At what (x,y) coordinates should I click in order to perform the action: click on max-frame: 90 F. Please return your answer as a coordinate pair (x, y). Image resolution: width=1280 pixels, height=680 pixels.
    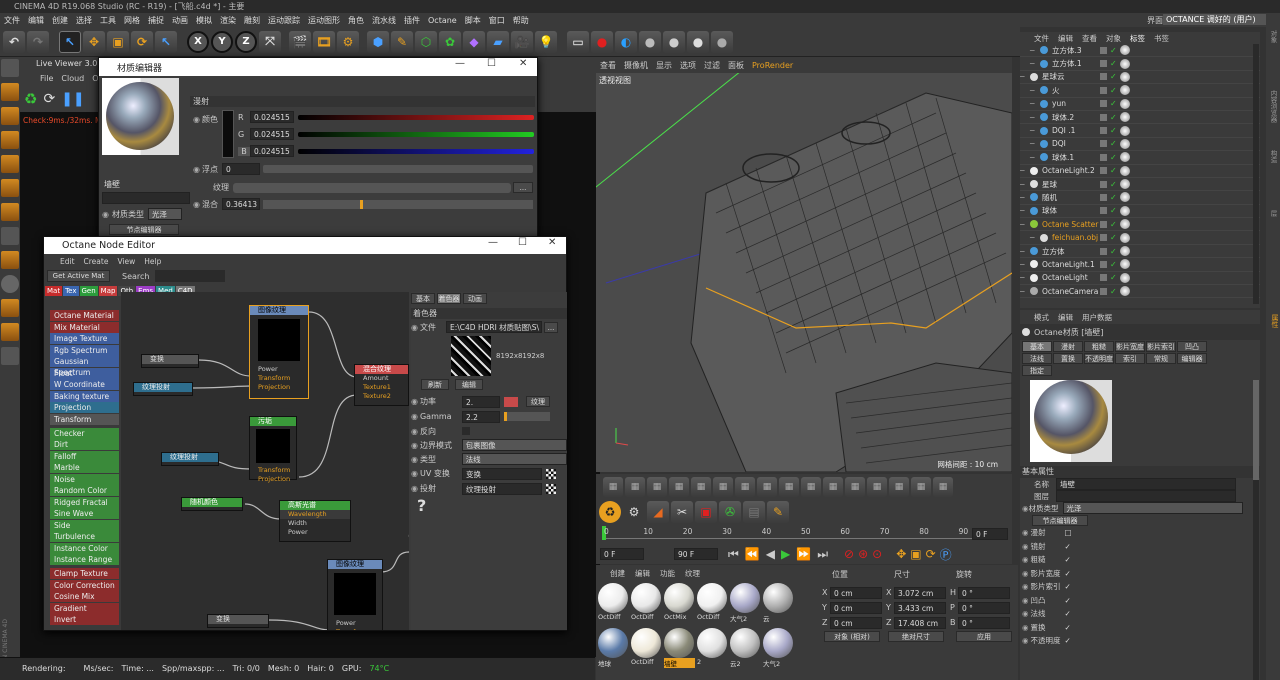
    Looking at the image, I should click on (696, 554).